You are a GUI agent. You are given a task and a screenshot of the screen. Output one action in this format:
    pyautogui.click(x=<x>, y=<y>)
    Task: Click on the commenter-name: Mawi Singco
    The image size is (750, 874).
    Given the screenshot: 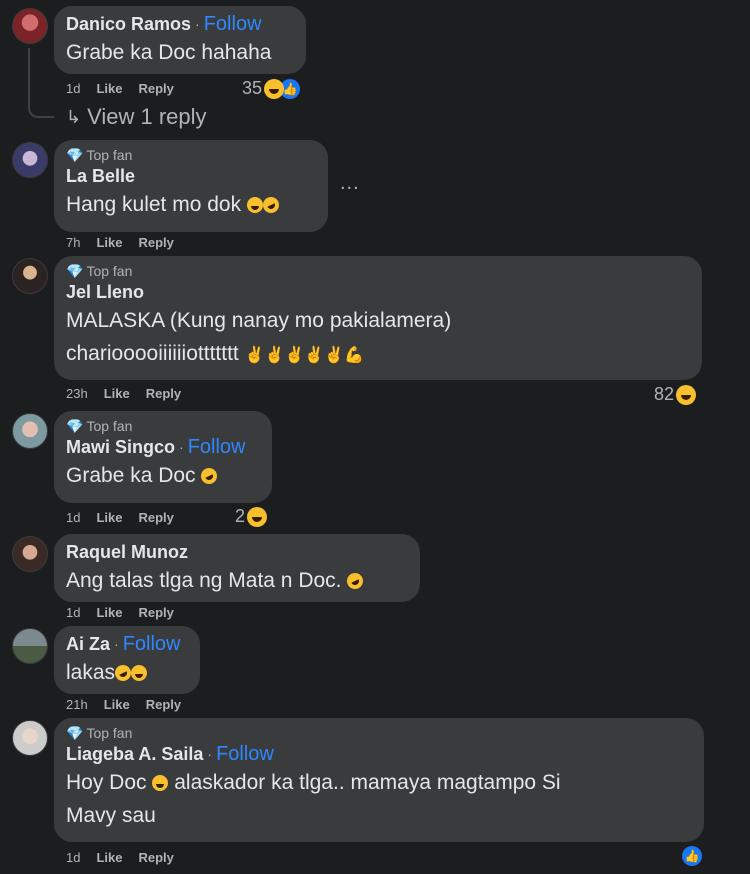 What is the action you would take?
    pyautogui.click(x=120, y=447)
    